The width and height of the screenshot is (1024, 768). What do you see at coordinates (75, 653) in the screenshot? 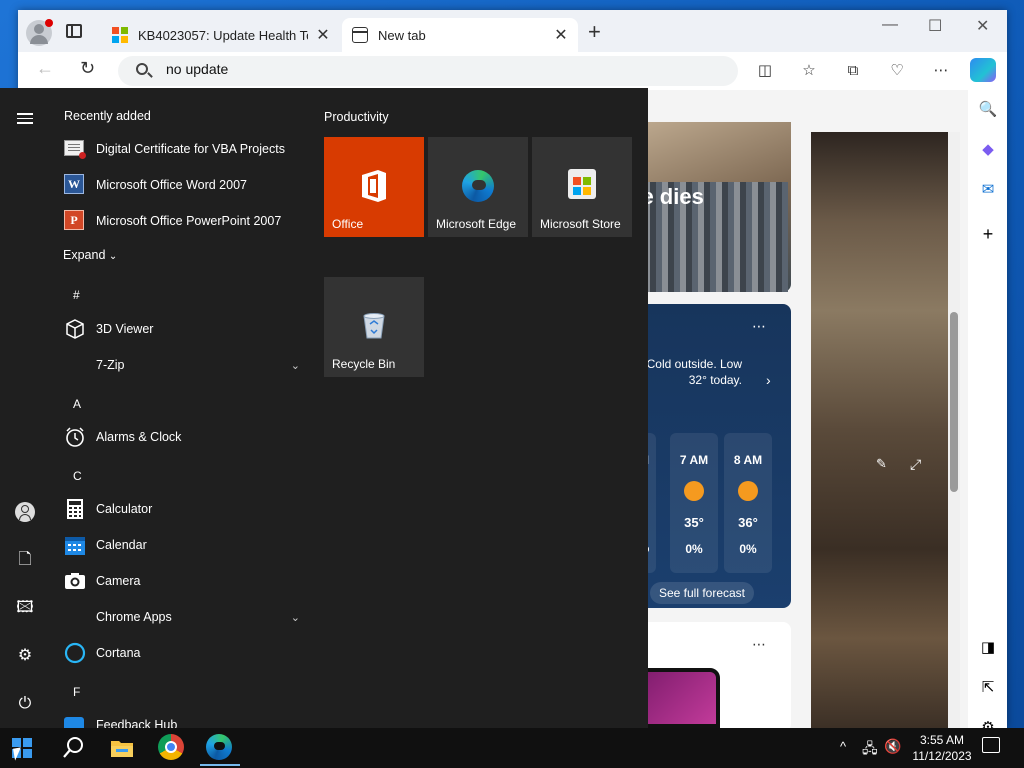
I see `cortana-icon` at bounding box center [75, 653].